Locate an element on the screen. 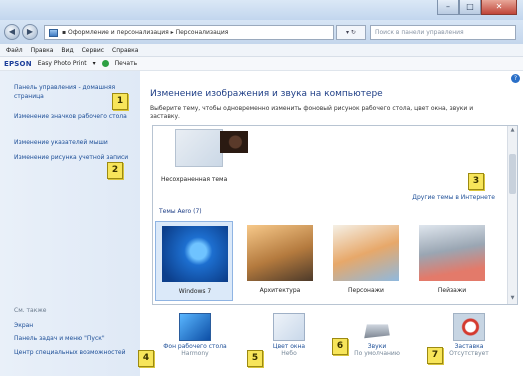  callout-2: 2 is located at coordinates (115, 170).